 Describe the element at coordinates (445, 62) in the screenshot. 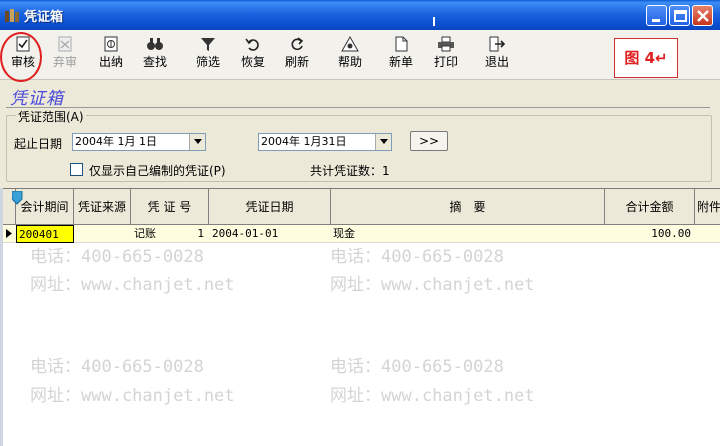

I see `print-label: 打印` at that location.